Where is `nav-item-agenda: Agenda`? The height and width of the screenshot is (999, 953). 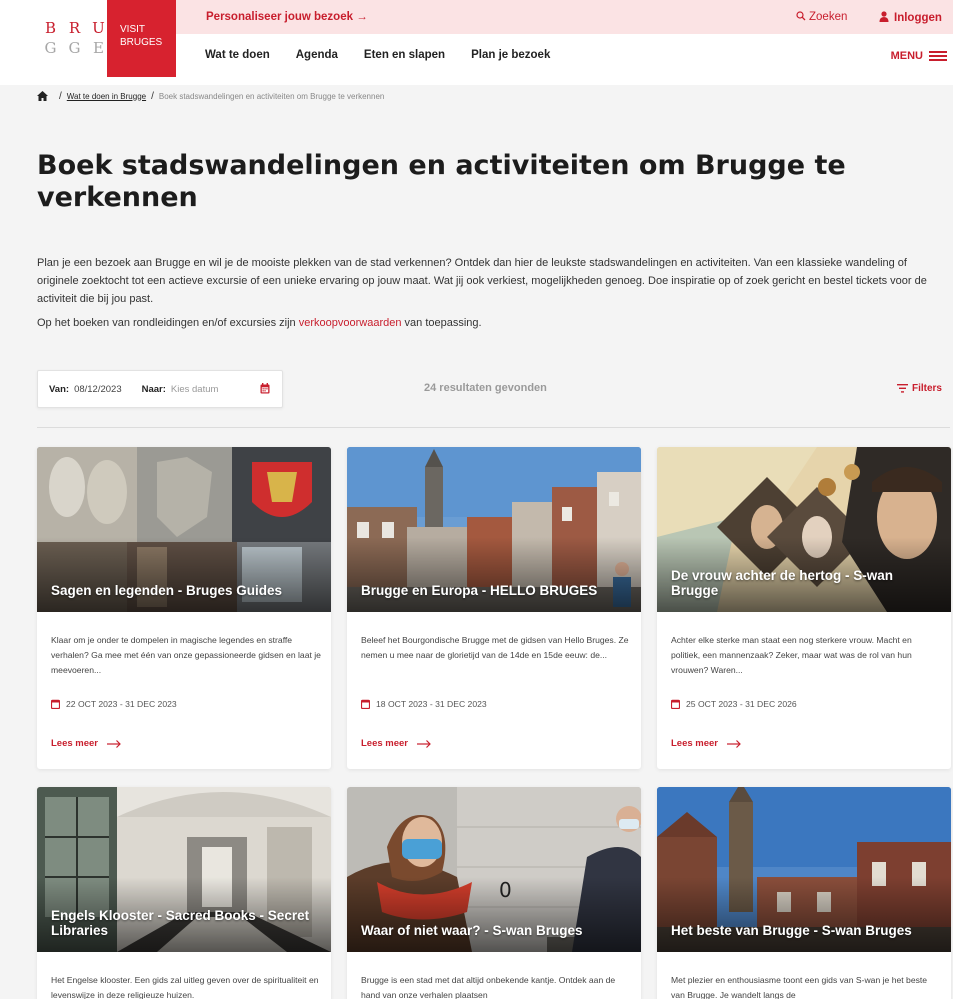
nav-item-agenda: Agenda is located at coordinates (317, 55).